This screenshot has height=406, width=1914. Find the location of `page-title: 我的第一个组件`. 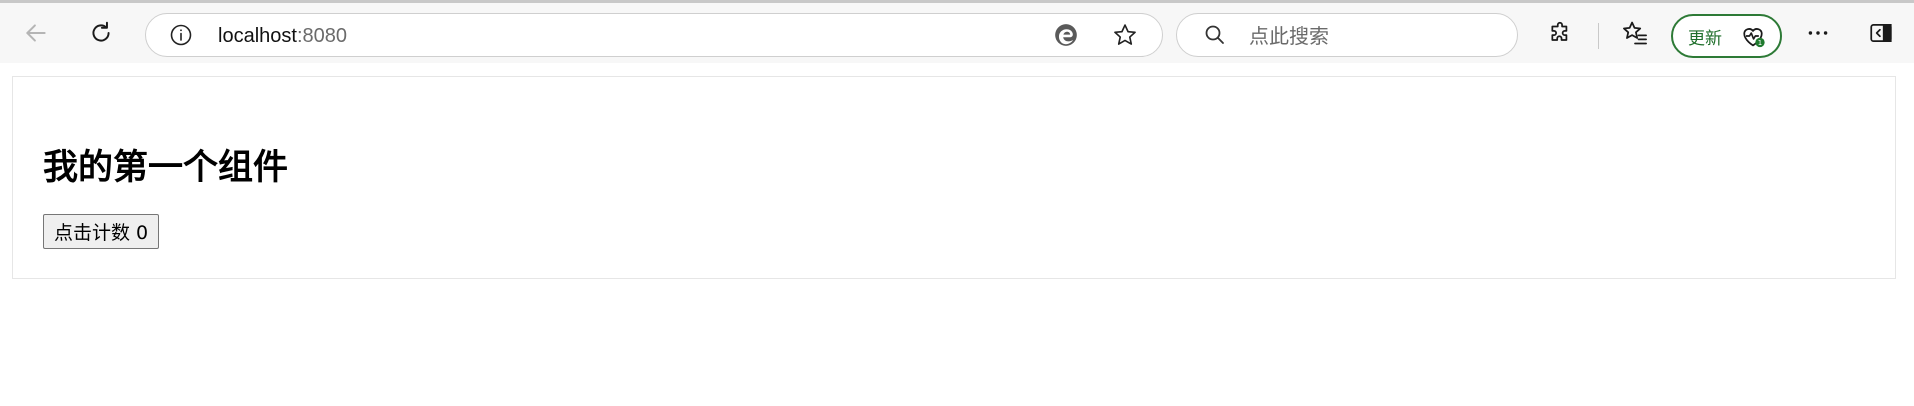

page-title: 我的第一个组件 is located at coordinates (166, 168).